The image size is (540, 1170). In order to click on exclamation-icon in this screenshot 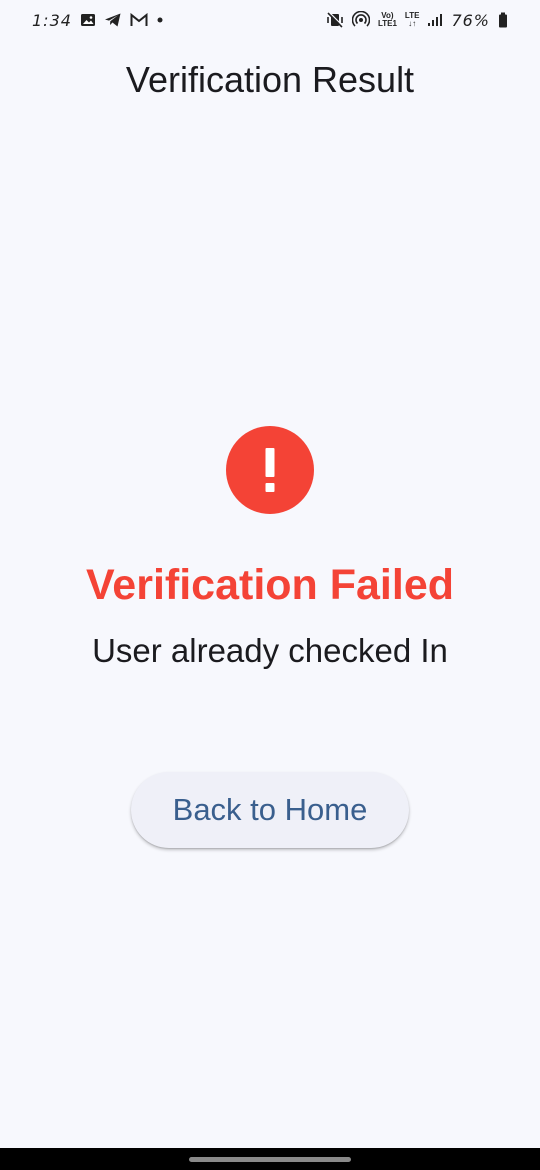, I will do `click(270, 470)`.